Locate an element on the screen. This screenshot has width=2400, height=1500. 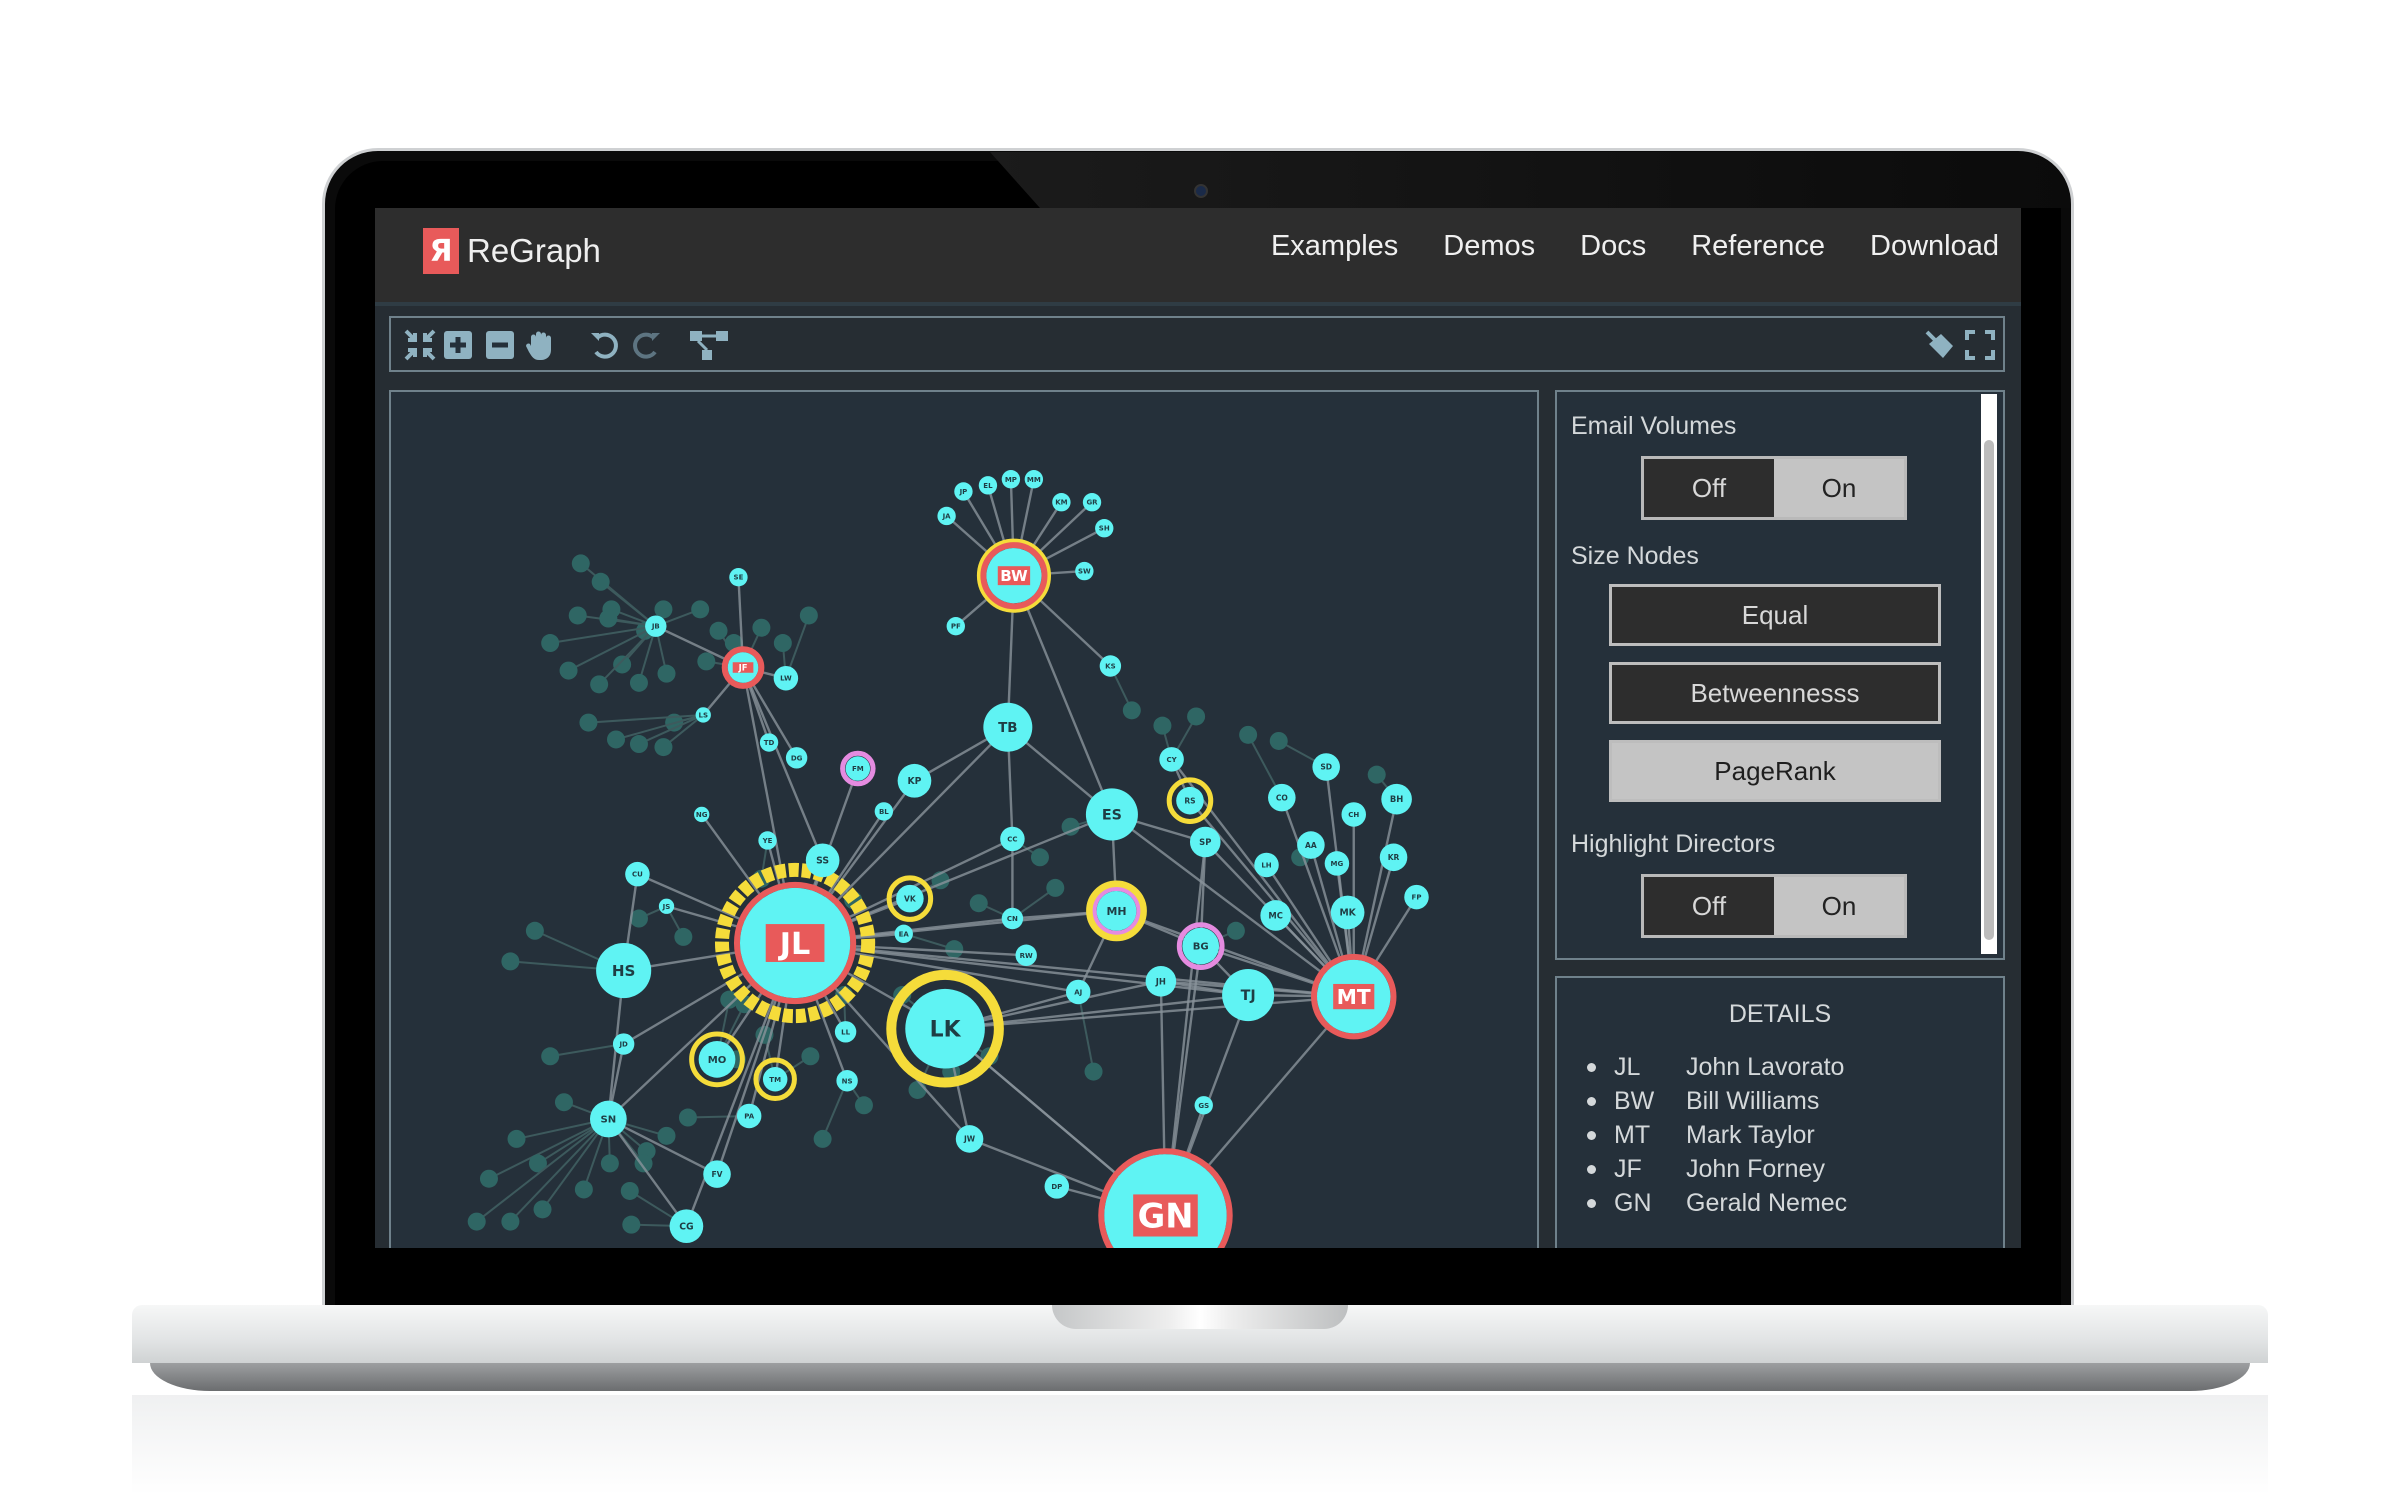
graph-node-ll: LL is located at coordinates (845, 1032).